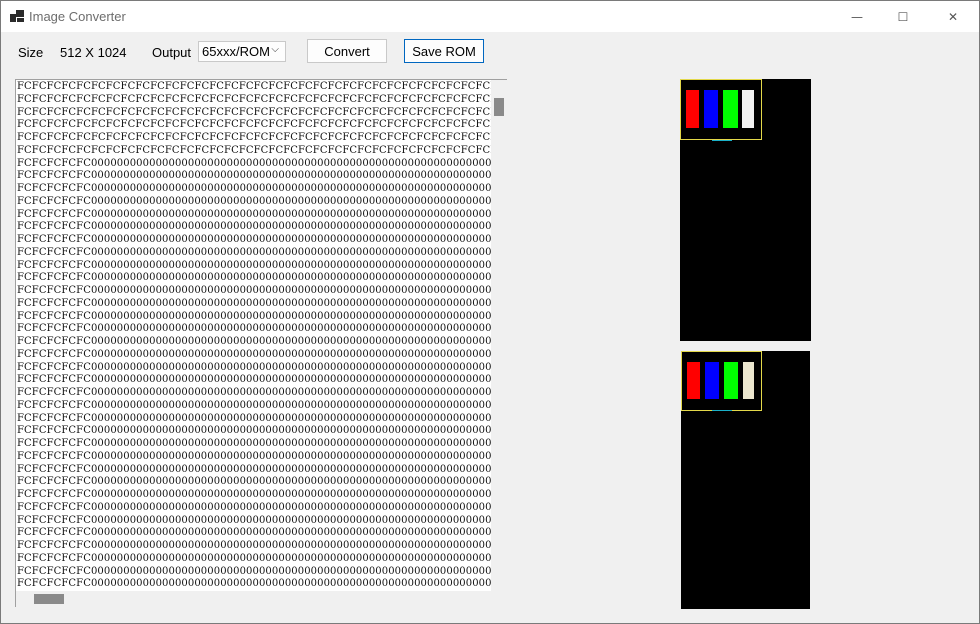  I want to click on output-format-value: 65xxx/ROM, so click(236, 51).